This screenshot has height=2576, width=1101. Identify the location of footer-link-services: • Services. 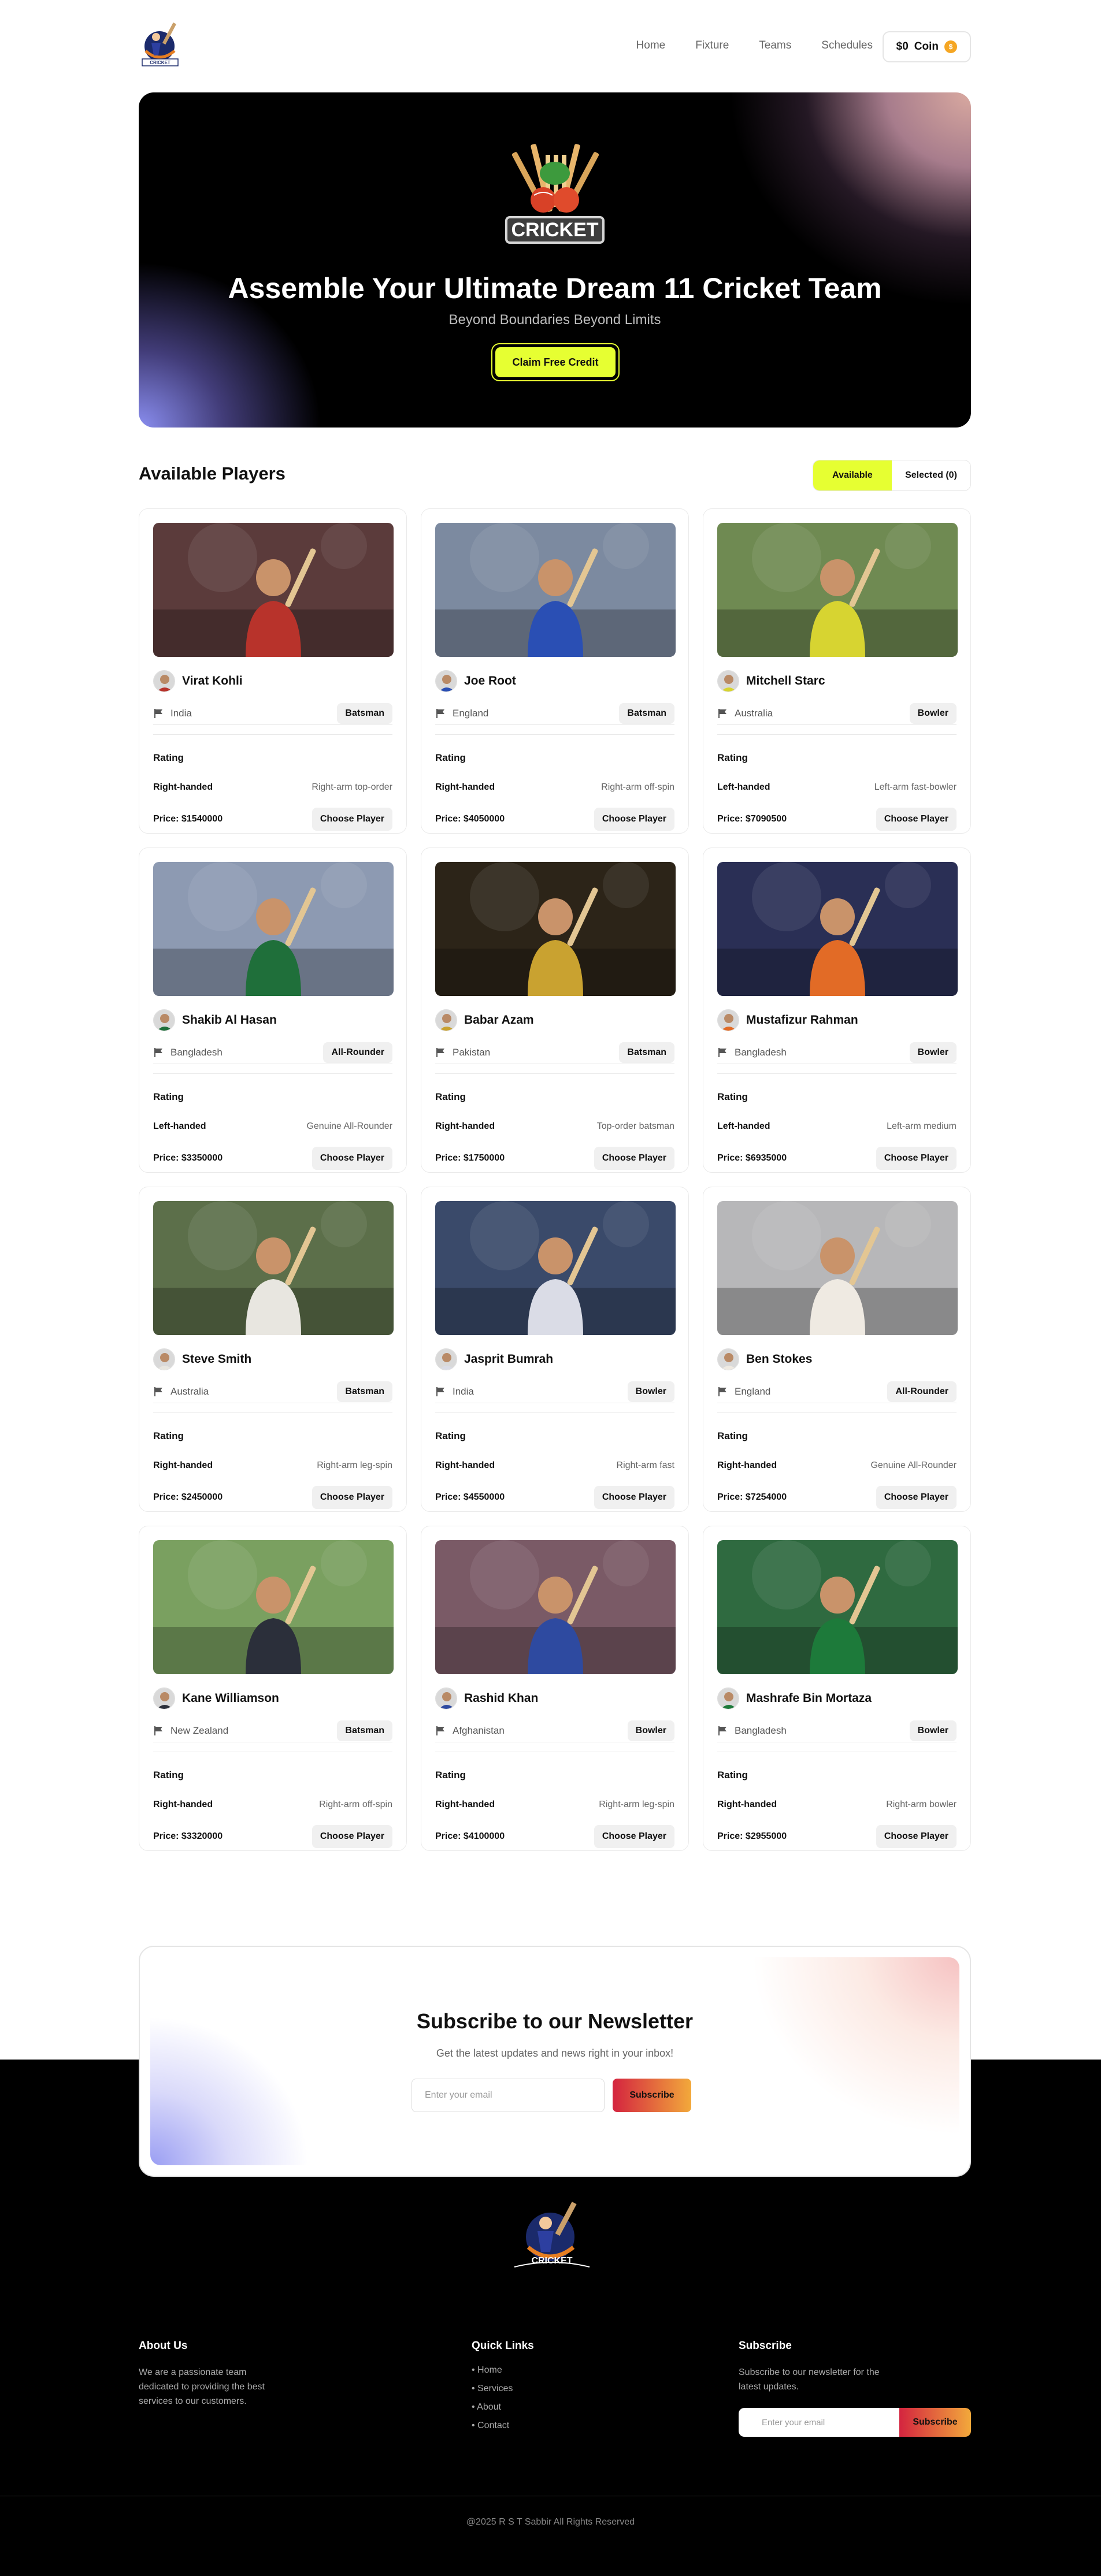
(529, 2389).